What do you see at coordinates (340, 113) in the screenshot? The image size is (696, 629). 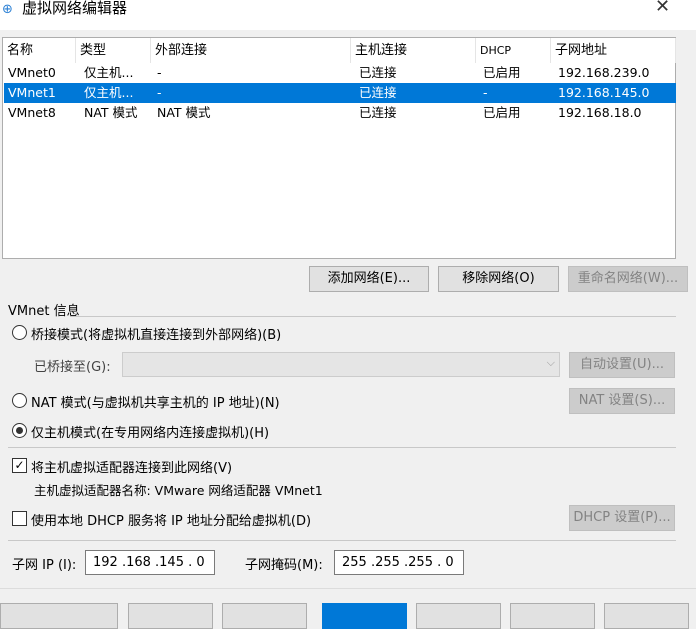 I see `table-row: VMnet8 NAT 模式 NAT 模式 已连接 已启用 192.168.18.0` at bounding box center [340, 113].